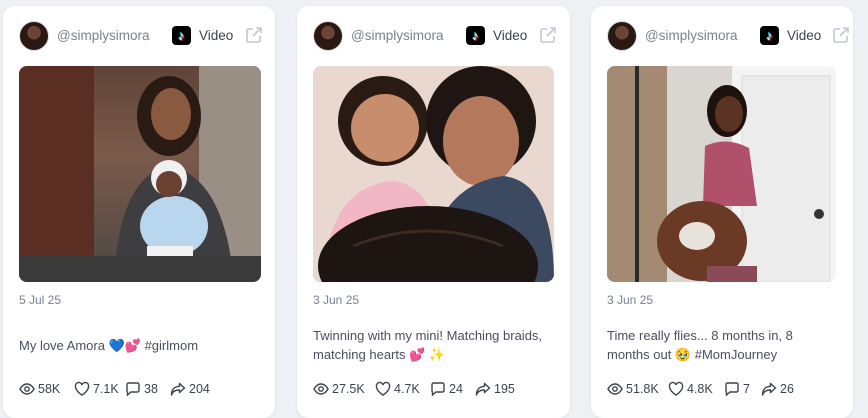  Describe the element at coordinates (199, 389) in the screenshot. I see `shares-count: 204` at that location.